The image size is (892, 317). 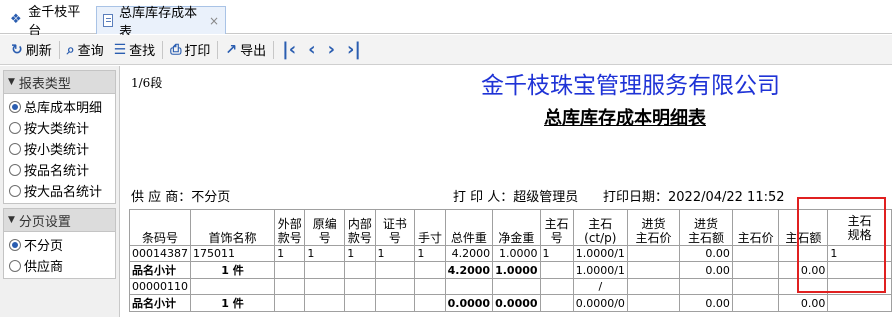 I want to click on highlight-box, so click(x=841, y=245).